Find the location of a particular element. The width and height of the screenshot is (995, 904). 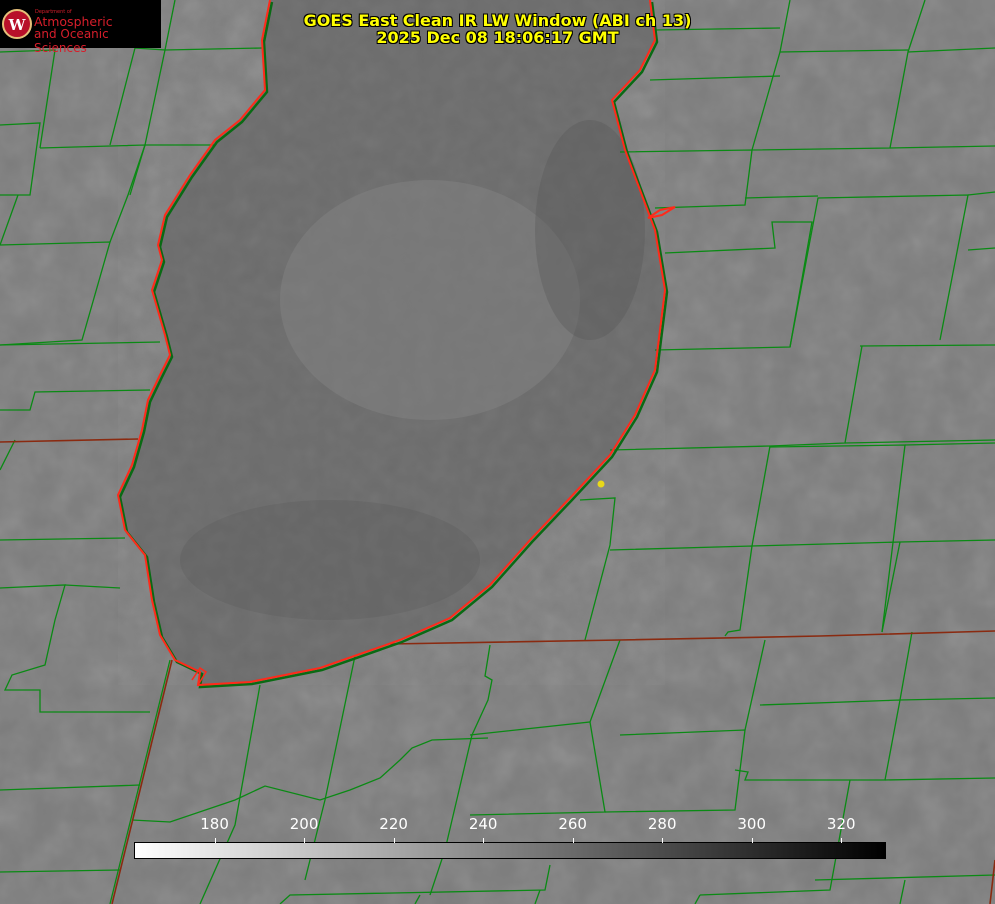

lake-brighter-region is located at coordinates (430, 300).